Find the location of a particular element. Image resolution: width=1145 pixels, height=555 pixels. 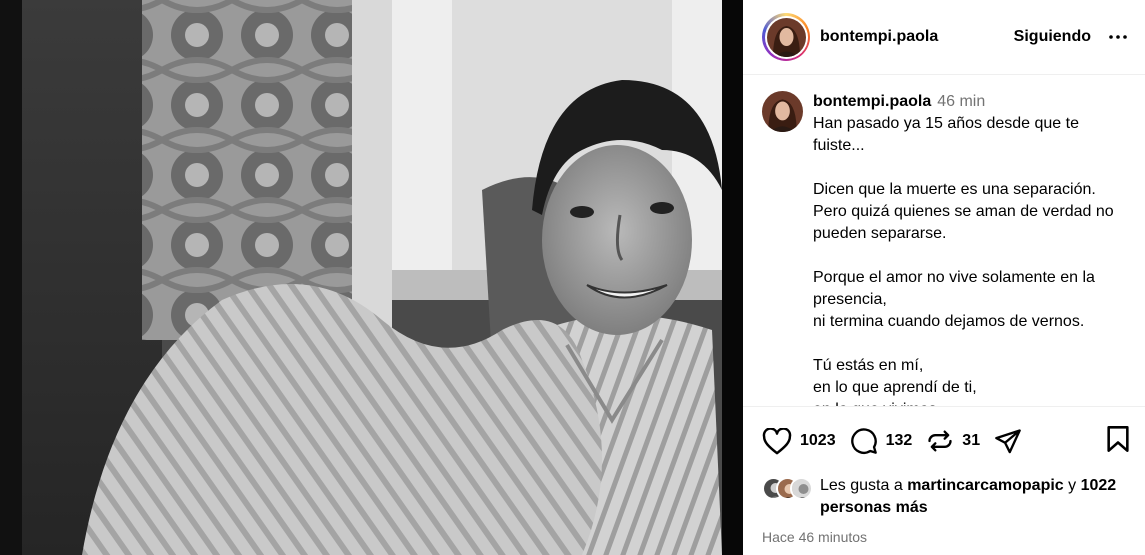

story-avatar is located at coordinates (786, 37).